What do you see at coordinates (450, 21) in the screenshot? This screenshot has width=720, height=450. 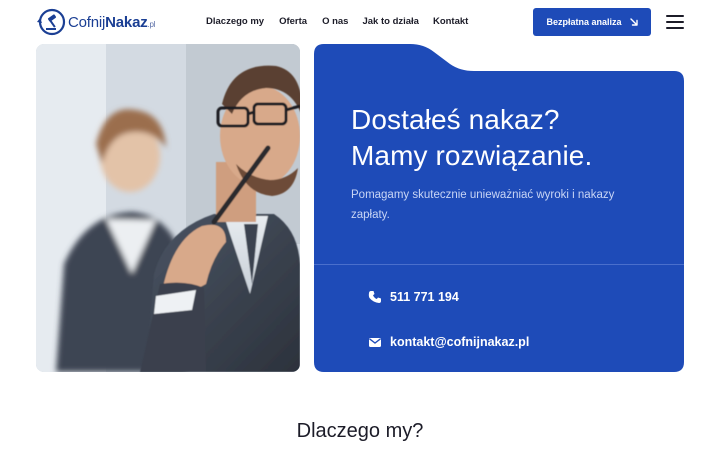 I see `nav-link-contact: Kontakt` at bounding box center [450, 21].